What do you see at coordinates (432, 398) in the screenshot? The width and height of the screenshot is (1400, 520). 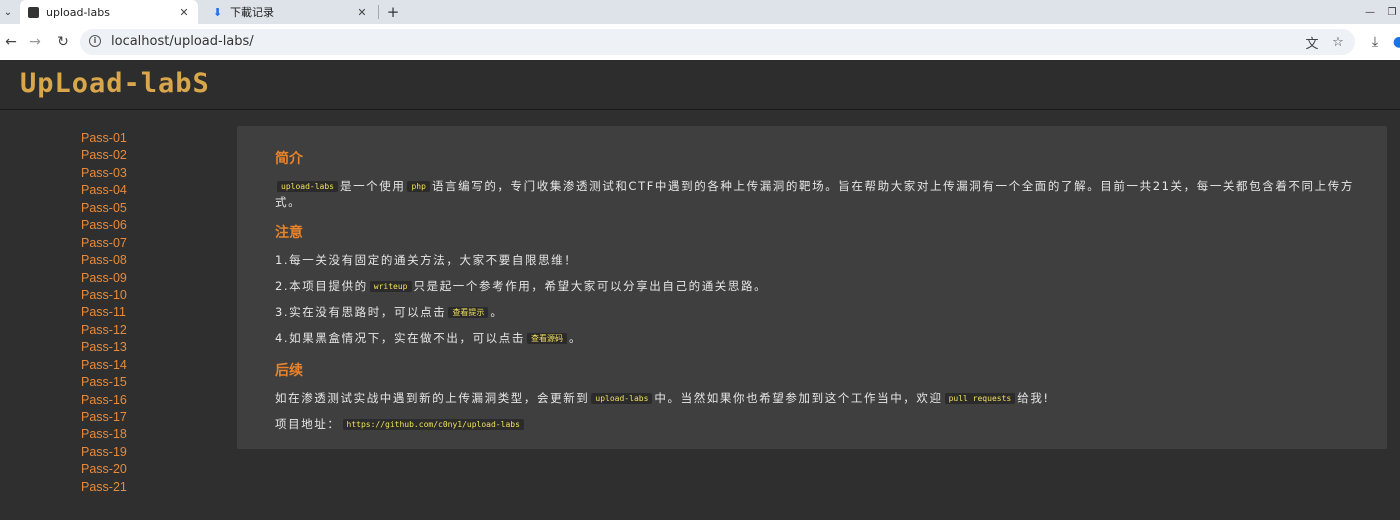 I see `followup-text: 如在渗透测试实战中遇到新的上传漏洞类型，会更新到` at bounding box center [432, 398].